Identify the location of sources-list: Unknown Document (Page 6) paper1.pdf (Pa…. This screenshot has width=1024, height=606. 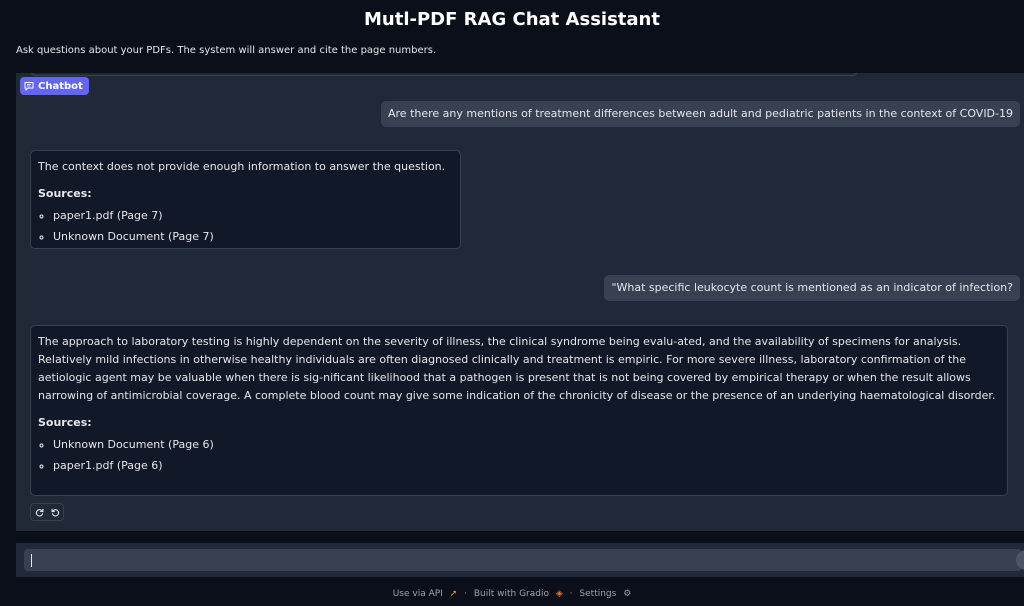
(519, 455).